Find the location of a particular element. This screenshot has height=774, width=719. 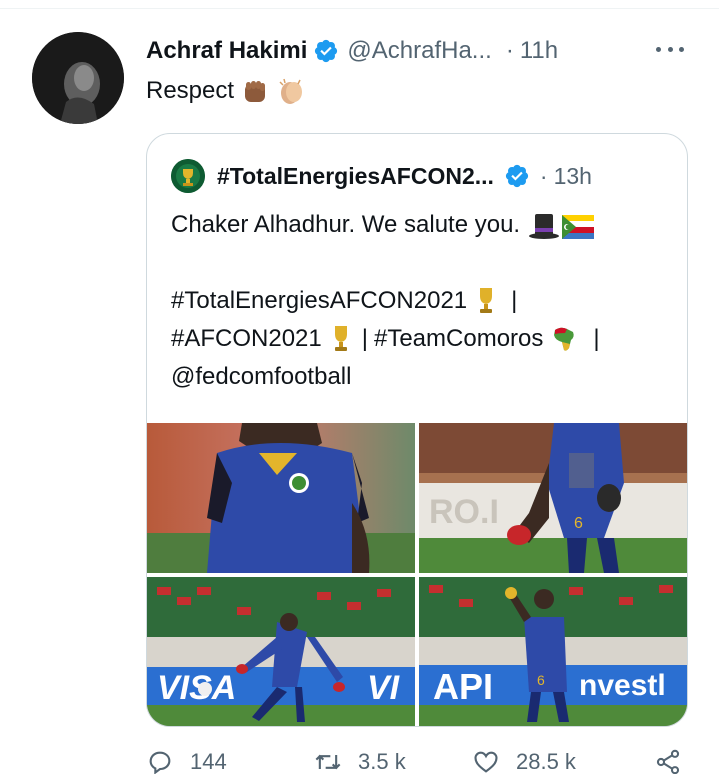

mention-fedcomfootball: @fedcomfootball is located at coordinates (261, 377).